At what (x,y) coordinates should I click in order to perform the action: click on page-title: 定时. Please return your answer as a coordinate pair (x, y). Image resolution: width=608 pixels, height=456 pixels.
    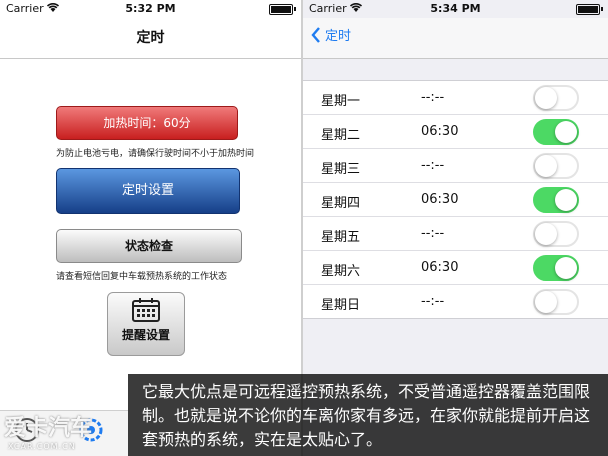
    Looking at the image, I should click on (150, 38).